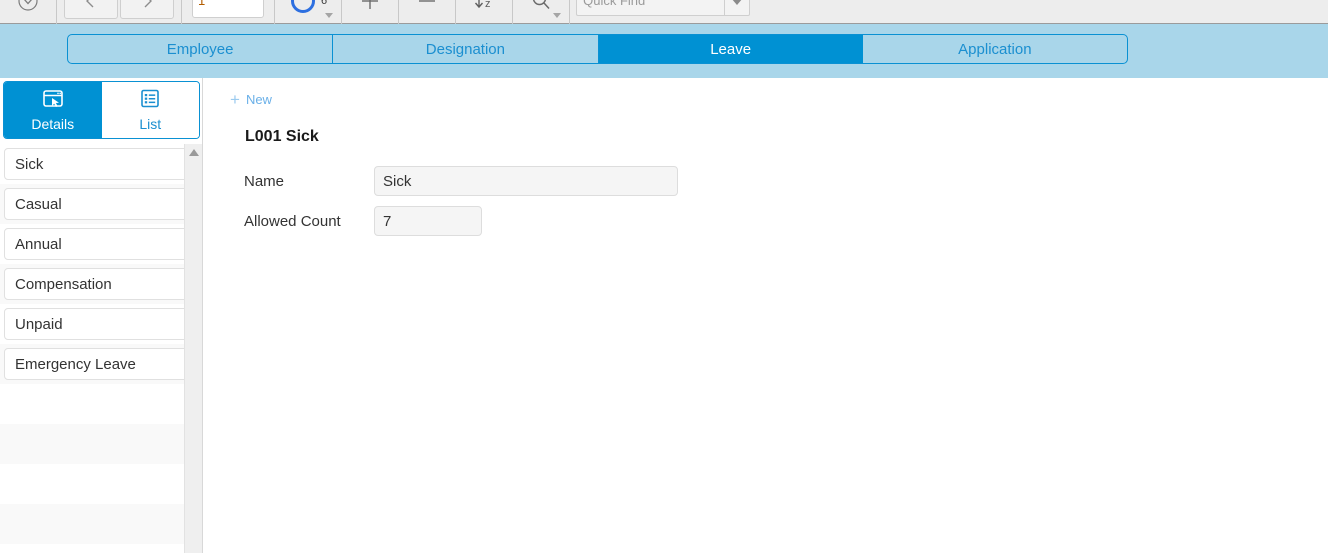 The height and width of the screenshot is (553, 1328). I want to click on record-count-indicator: 6, so click(308, 12).